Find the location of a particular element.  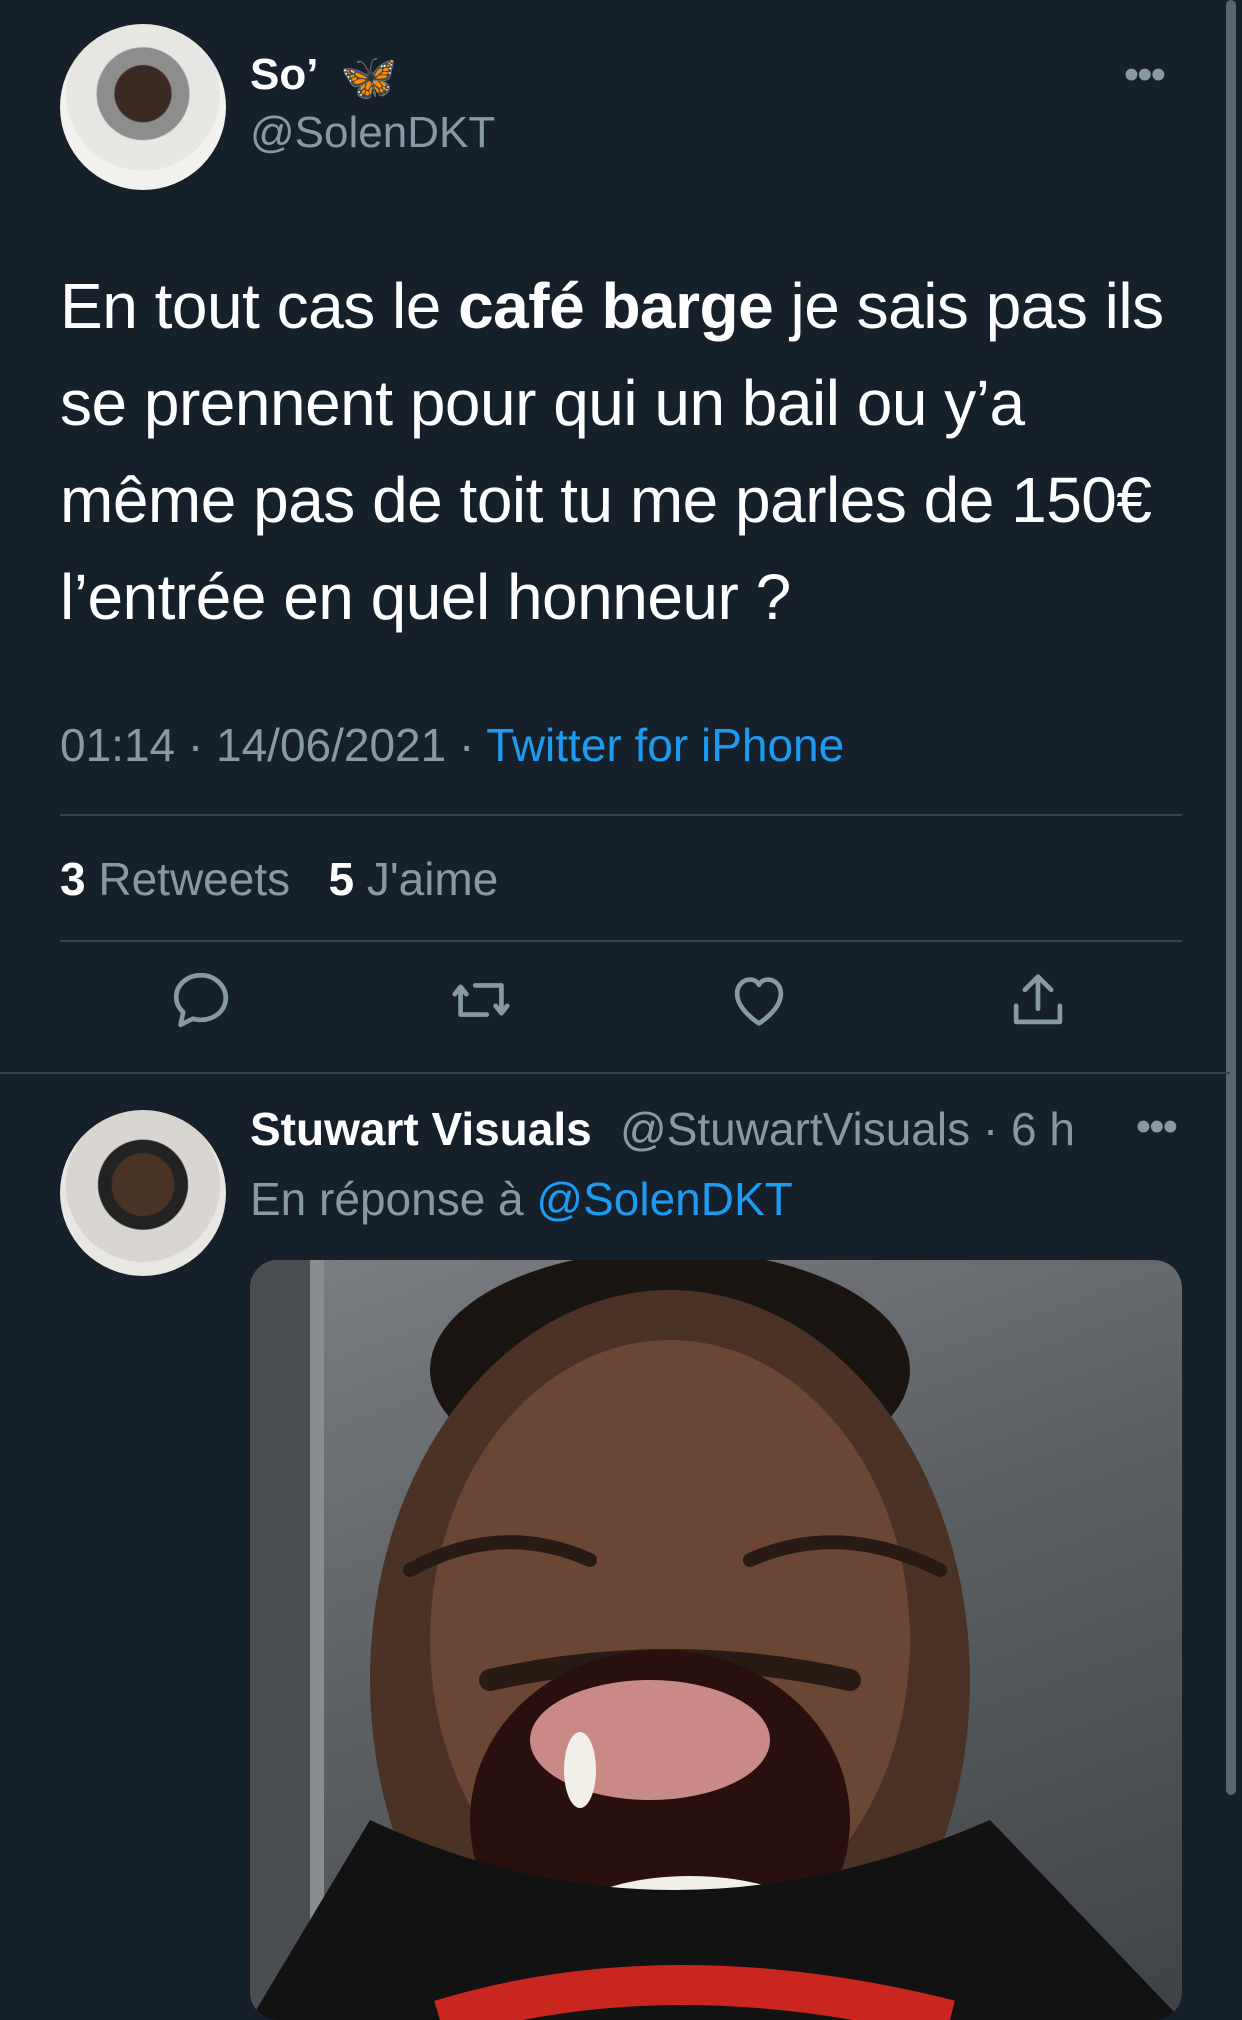

tweet-meta: 01:14 · 14/06/2021 · Twitter for iPhone is located at coordinates (452, 745).